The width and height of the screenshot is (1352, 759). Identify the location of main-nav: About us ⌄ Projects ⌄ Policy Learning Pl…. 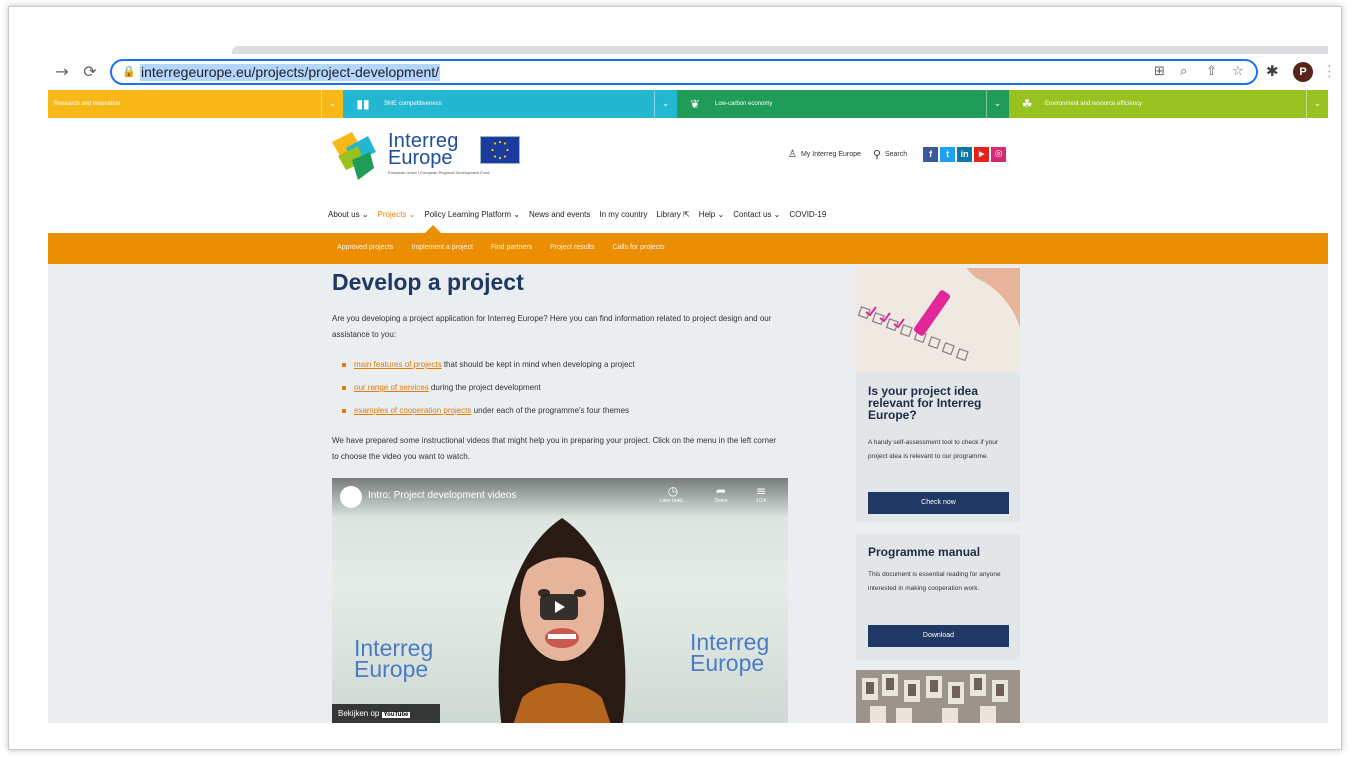
(581, 214).